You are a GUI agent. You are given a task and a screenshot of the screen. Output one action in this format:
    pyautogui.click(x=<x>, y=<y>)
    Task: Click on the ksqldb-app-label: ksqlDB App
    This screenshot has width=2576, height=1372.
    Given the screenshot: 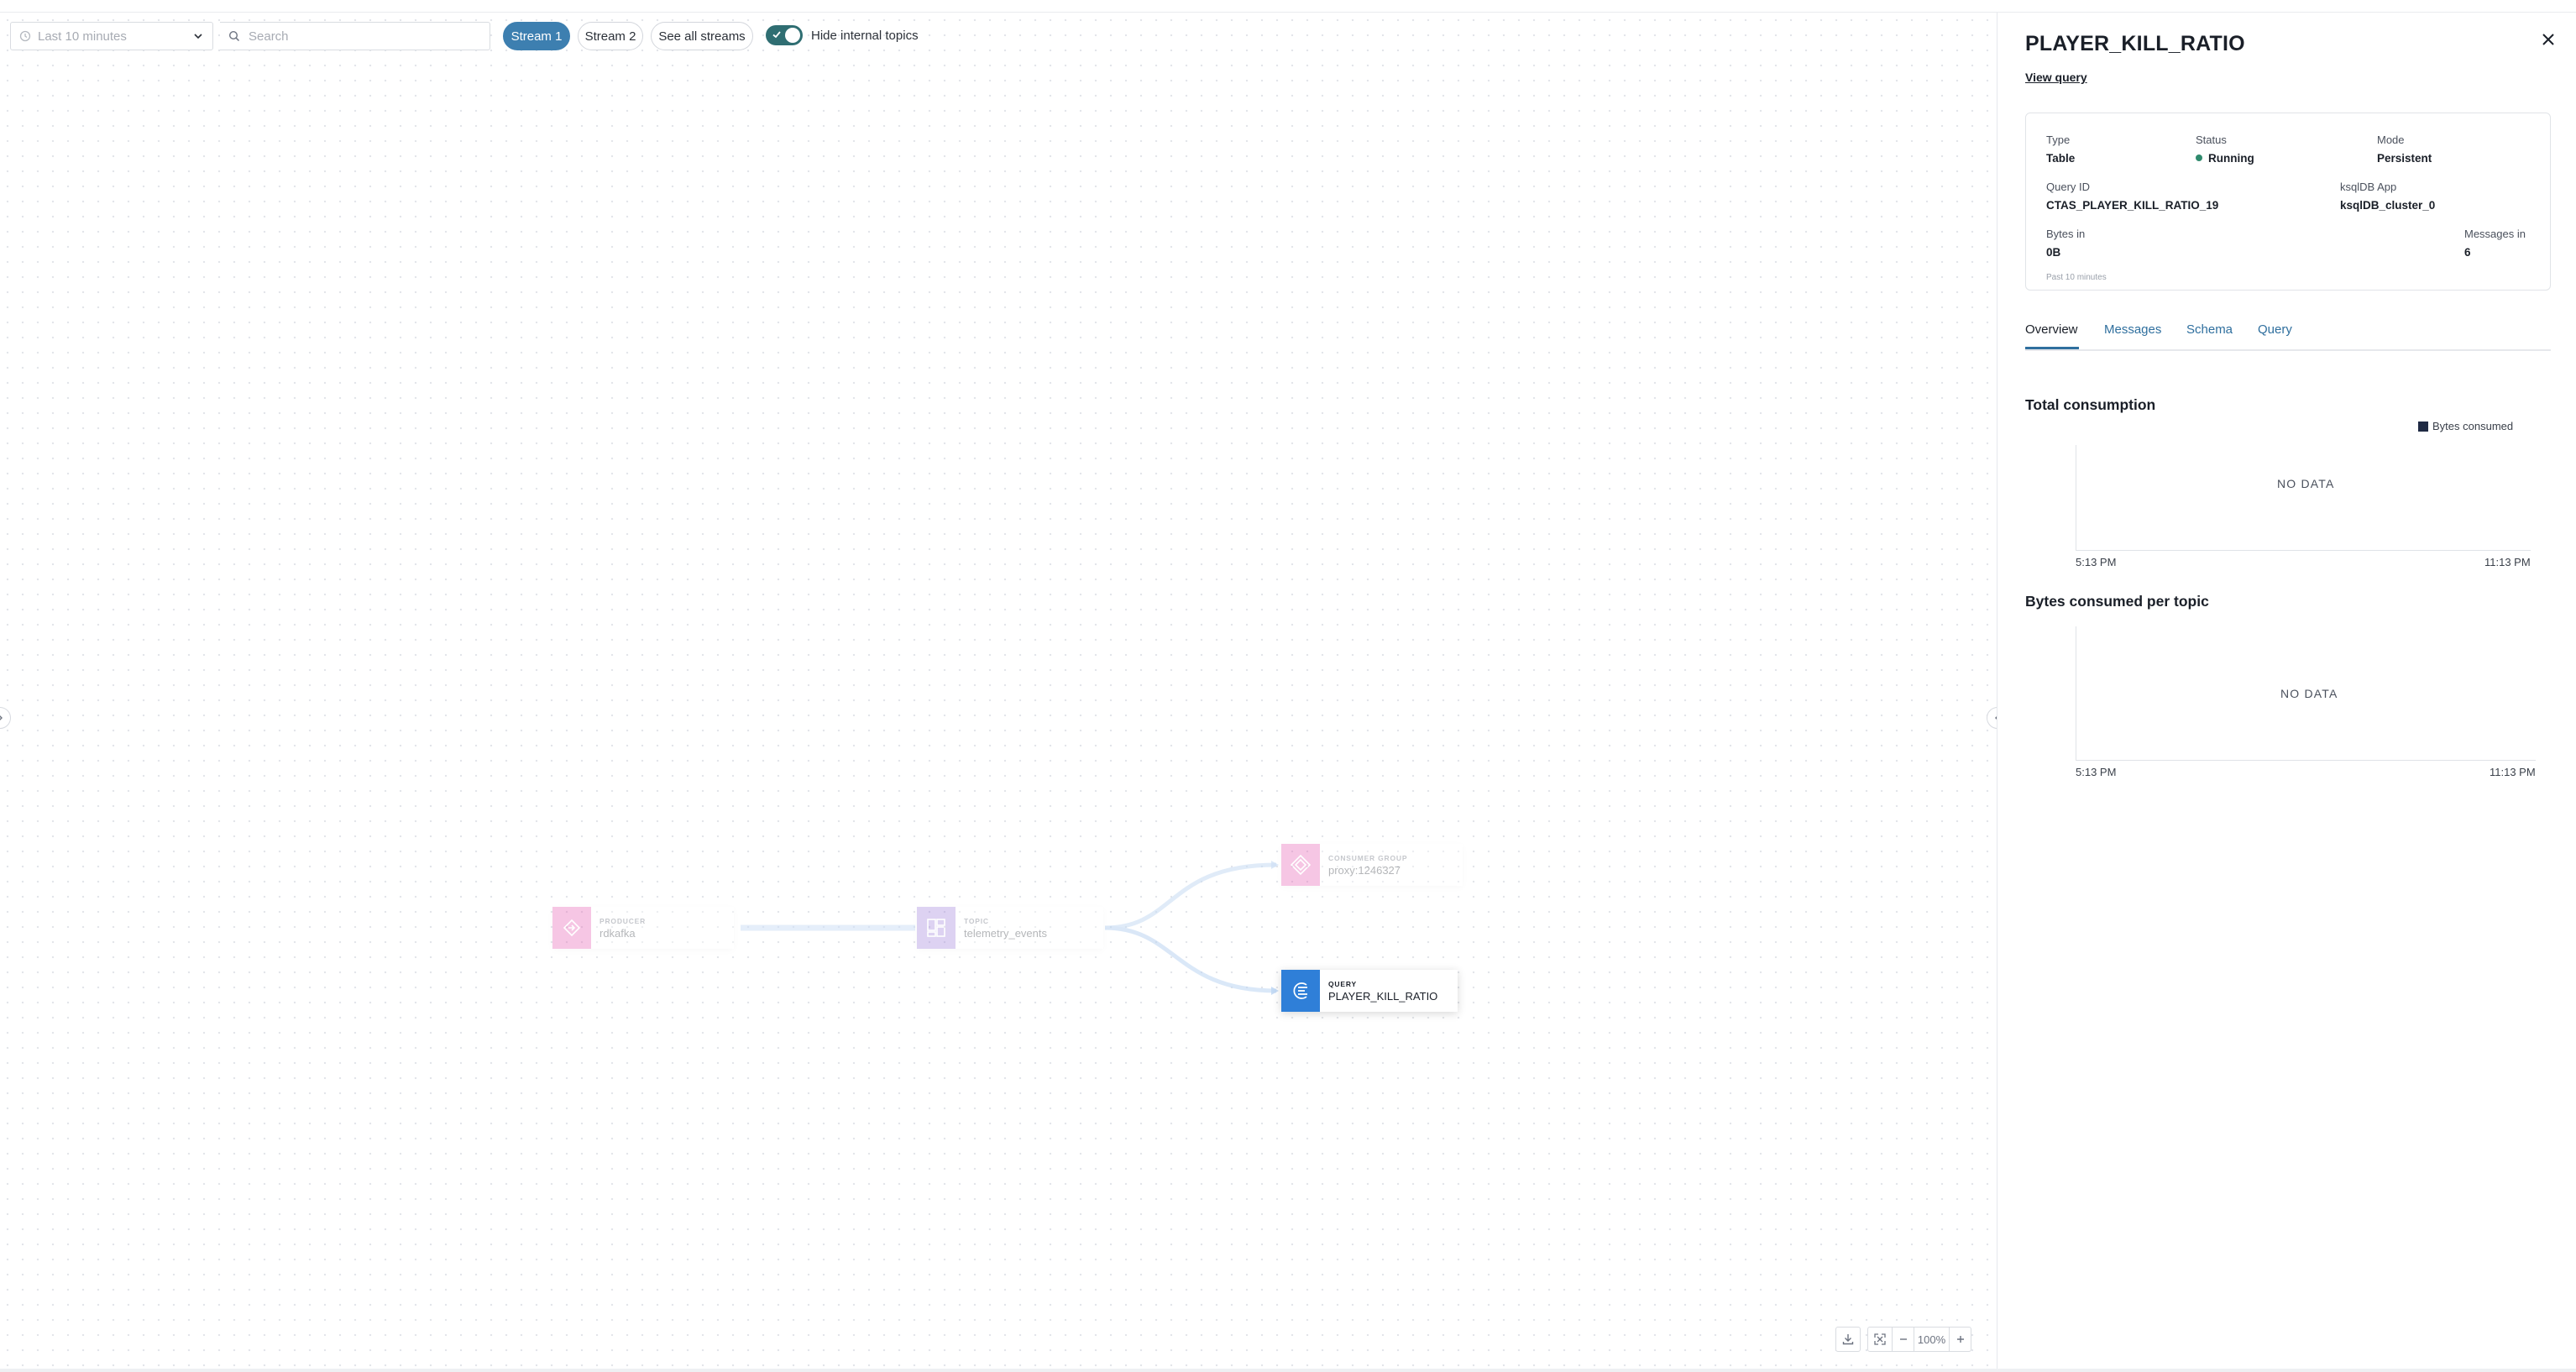 What is the action you would take?
    pyautogui.click(x=2369, y=187)
    